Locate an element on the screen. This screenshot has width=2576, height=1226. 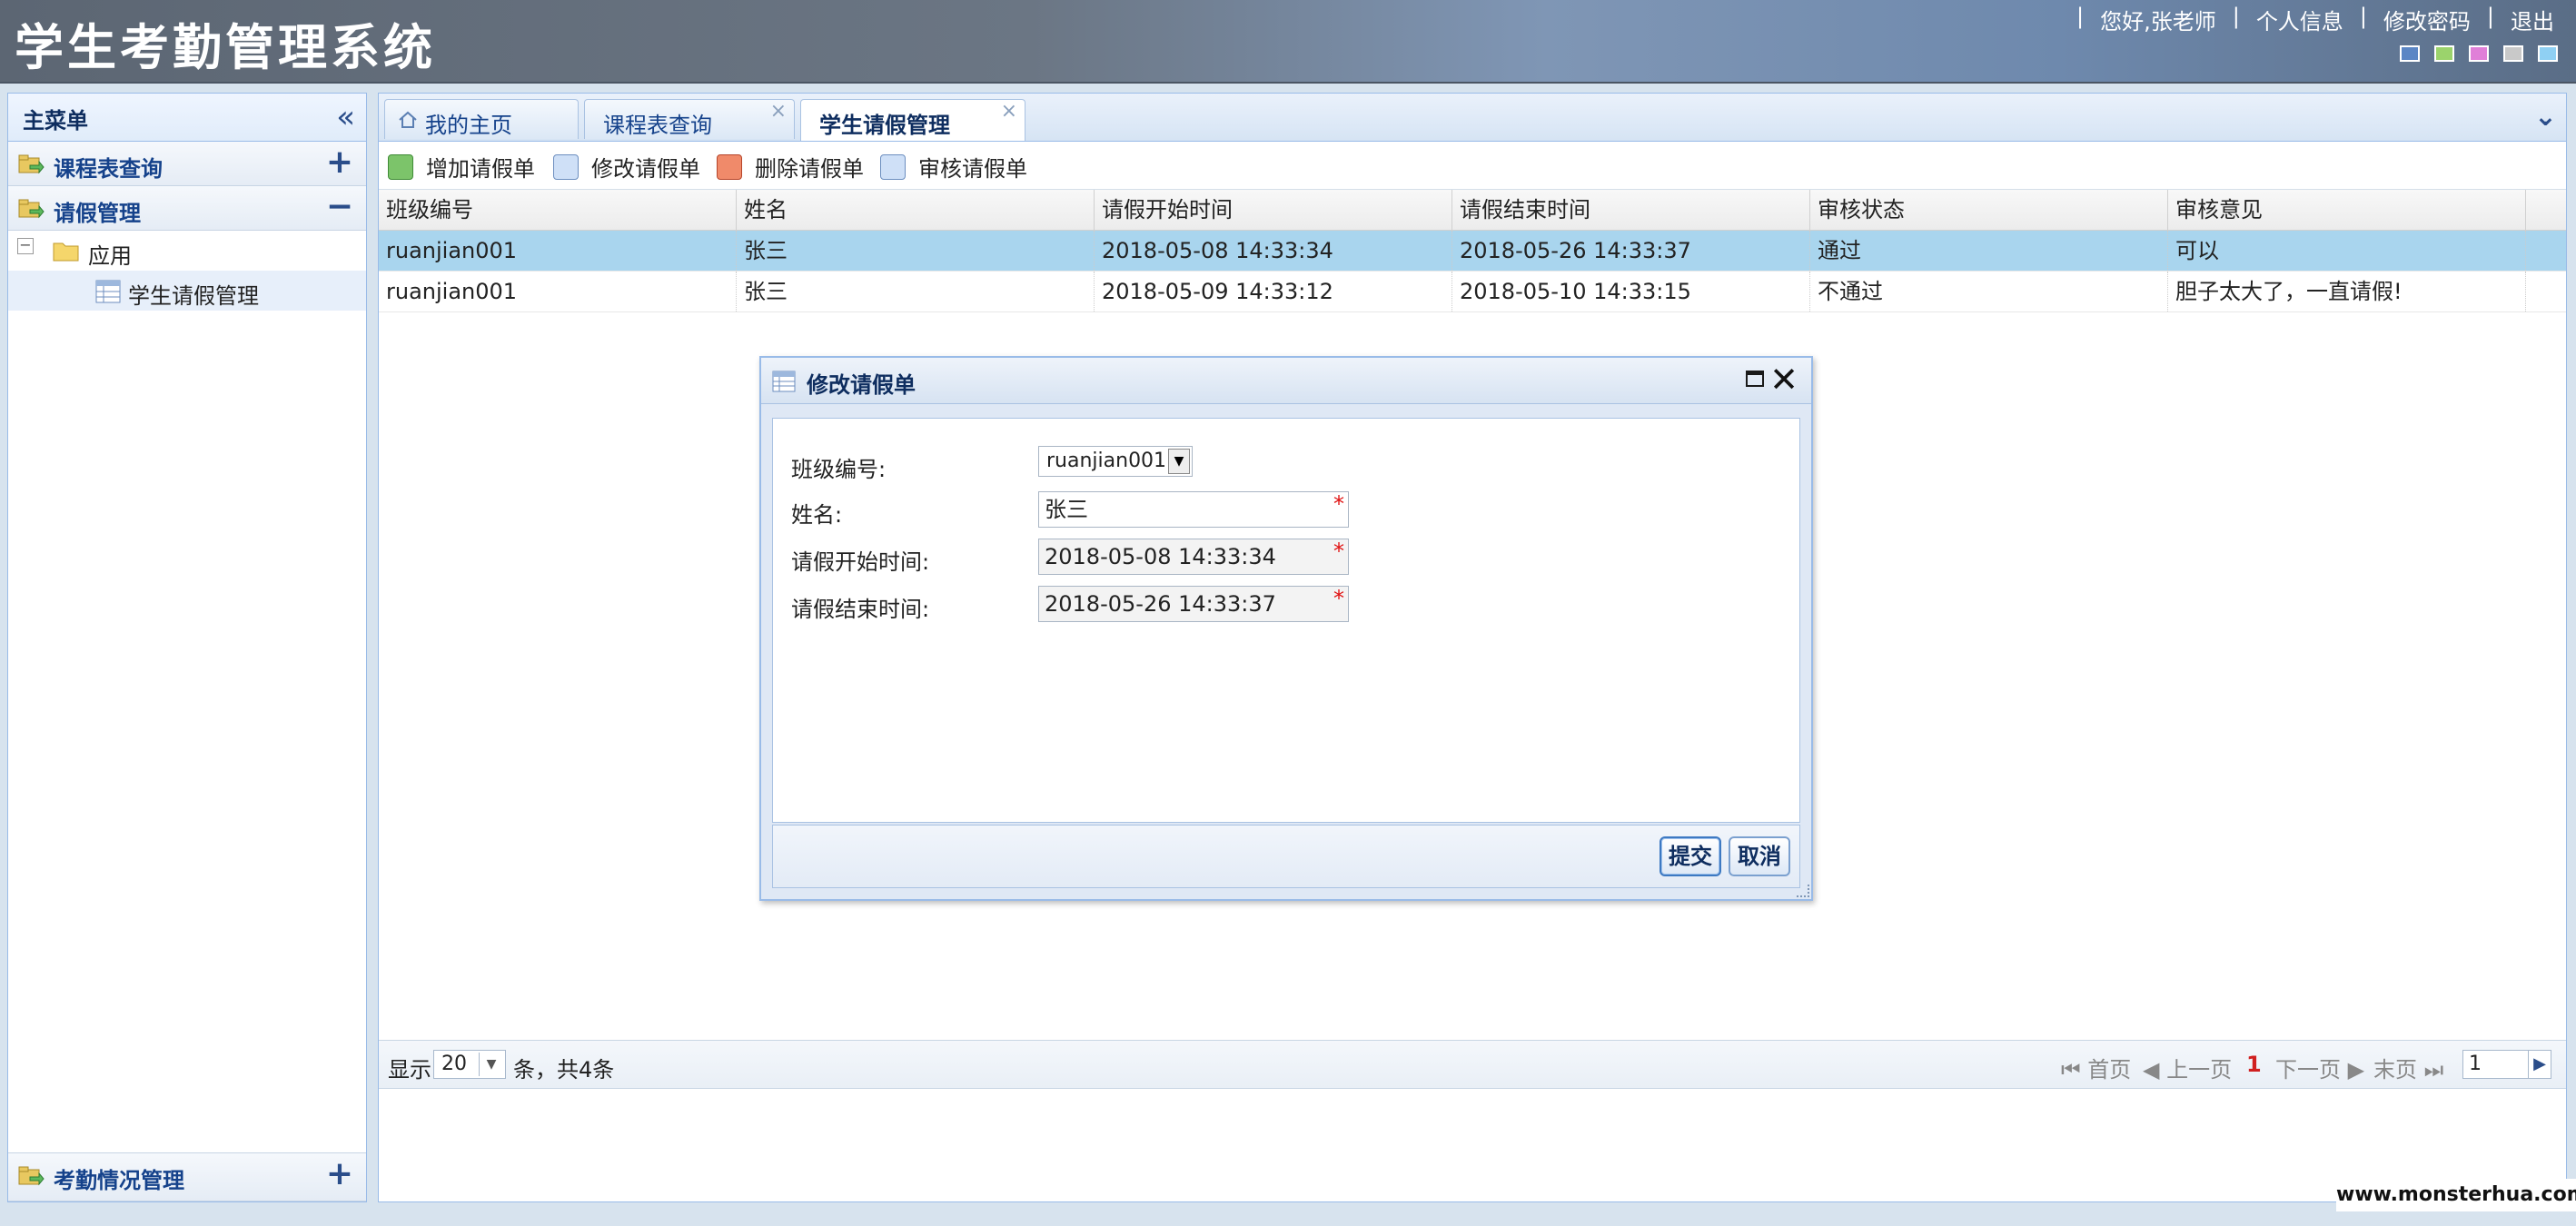
delete-leave-button: 删除请假单 is located at coordinates (790, 167).